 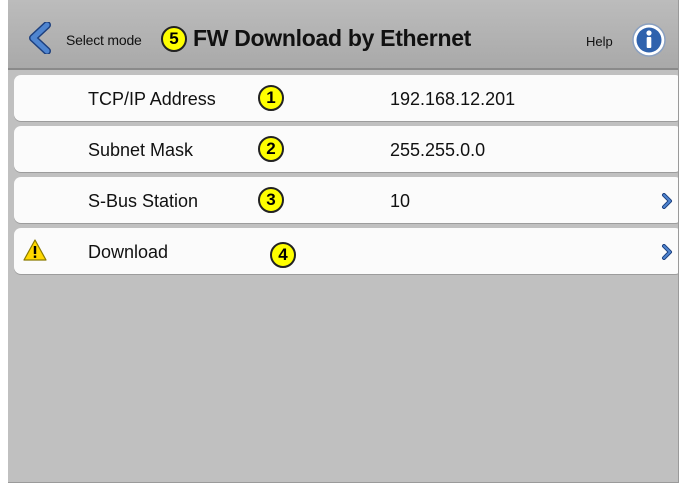 What do you see at coordinates (346, 149) in the screenshot?
I see `row-subnet-mask: Subnet Mask 2 255.255.0.0` at bounding box center [346, 149].